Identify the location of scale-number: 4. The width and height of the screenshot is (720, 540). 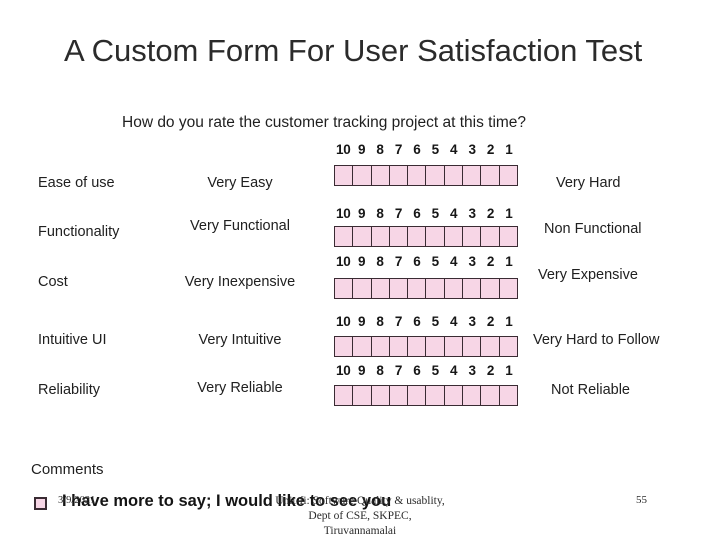
(454, 370).